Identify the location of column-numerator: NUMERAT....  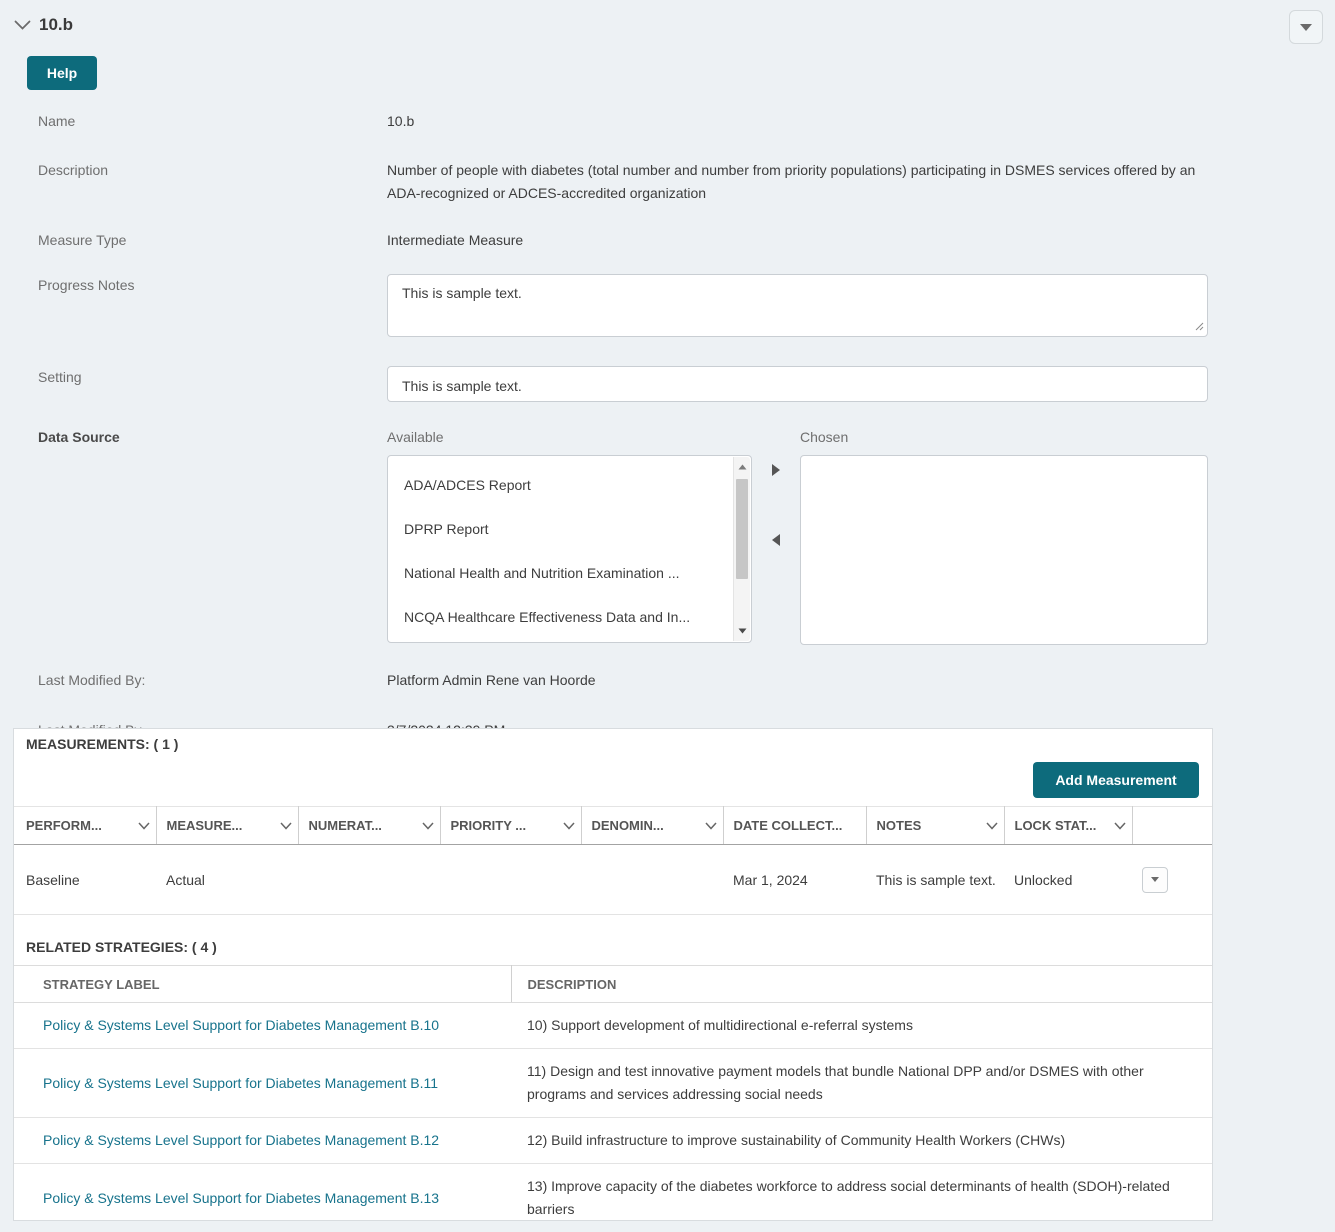
(369, 825).